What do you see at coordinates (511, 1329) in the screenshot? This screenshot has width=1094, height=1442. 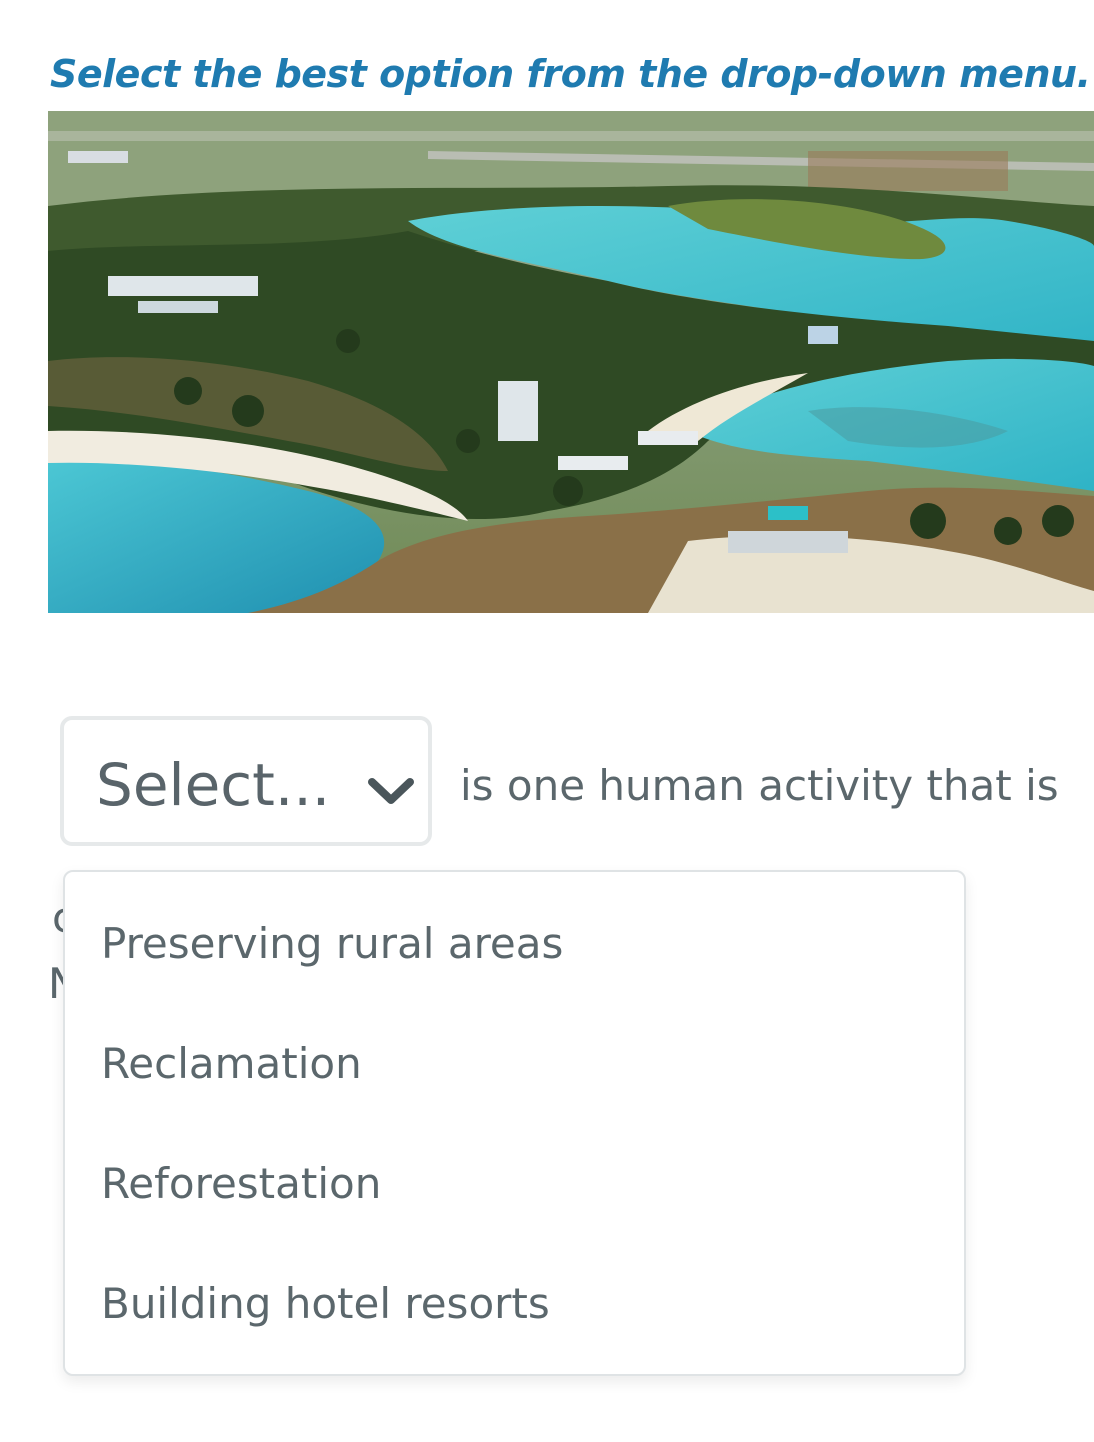 I see `dropdown-option-building-hotel-resorts: Building hotel resorts` at bounding box center [511, 1329].